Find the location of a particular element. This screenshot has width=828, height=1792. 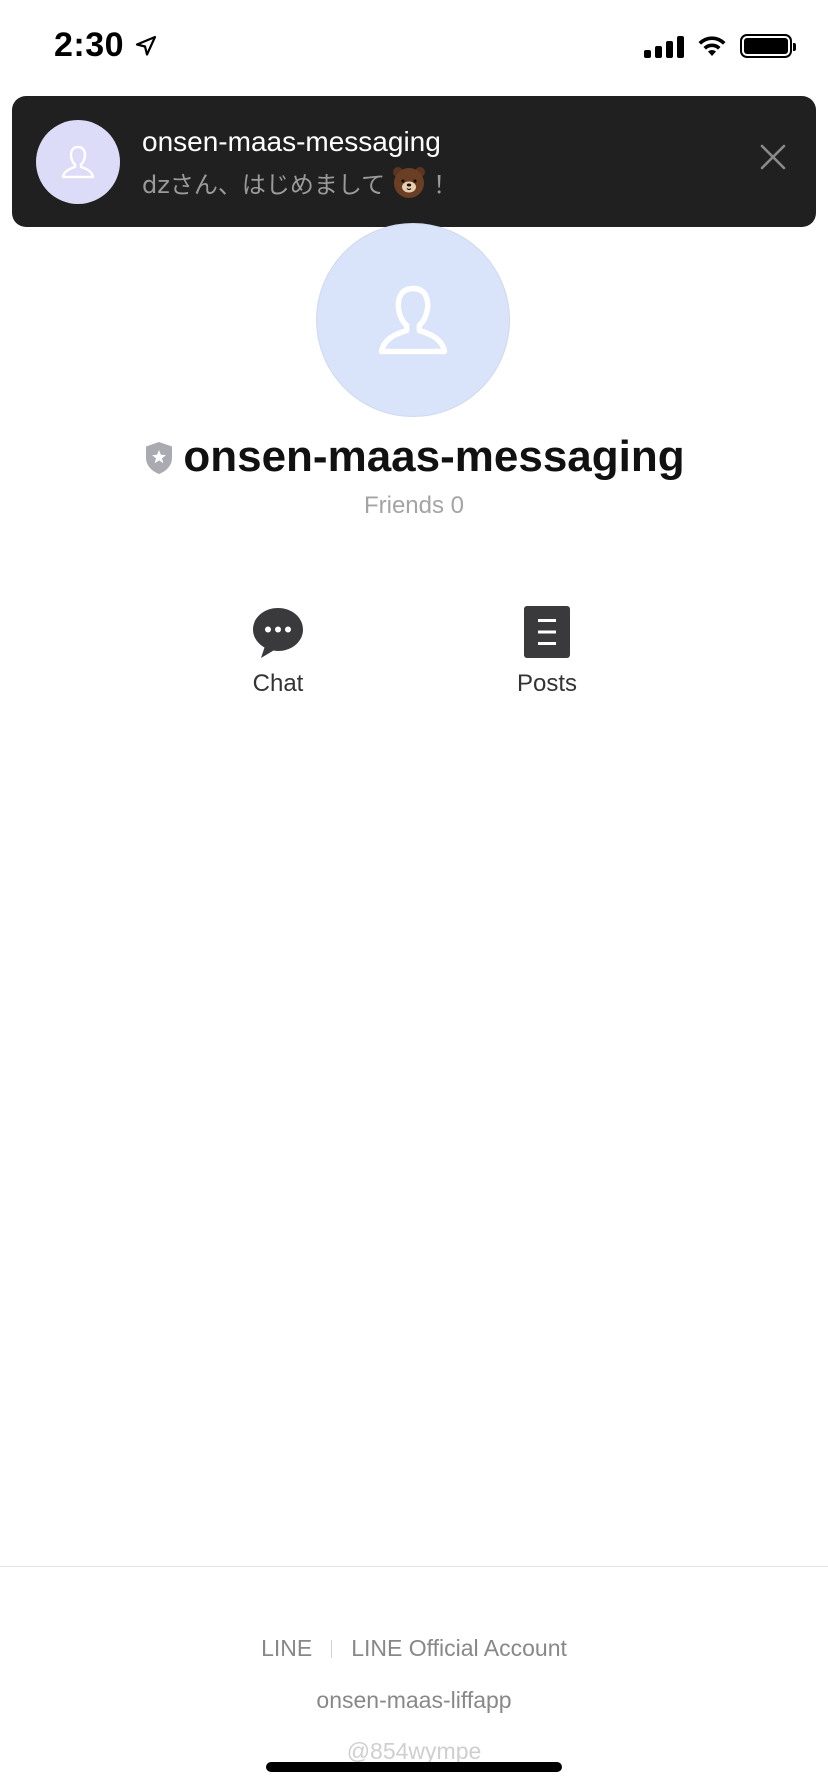

posts-button: Posts is located at coordinates (547, 651).